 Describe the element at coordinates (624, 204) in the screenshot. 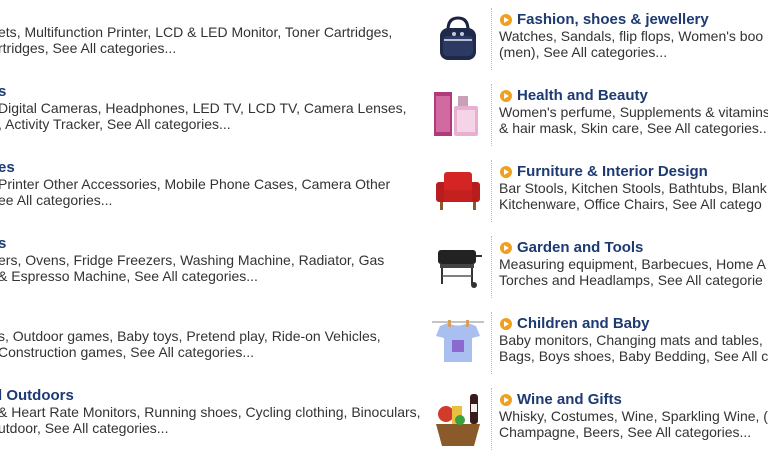

I see `category-link: Office Chairs` at that location.